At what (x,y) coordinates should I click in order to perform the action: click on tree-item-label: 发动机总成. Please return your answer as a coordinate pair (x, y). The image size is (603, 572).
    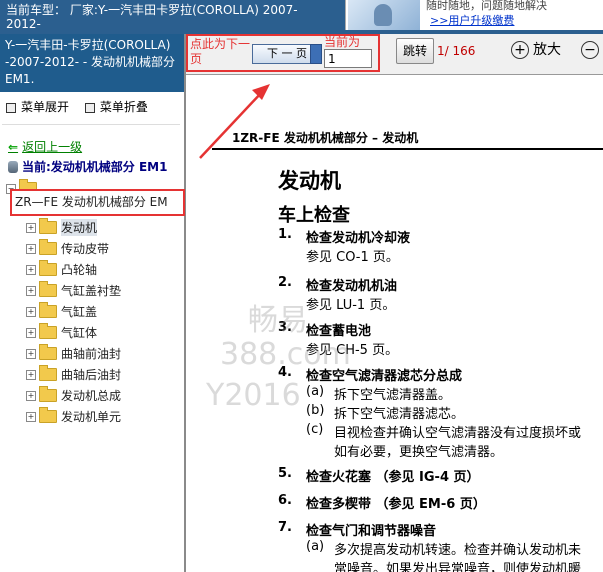
    Looking at the image, I should click on (91, 396).